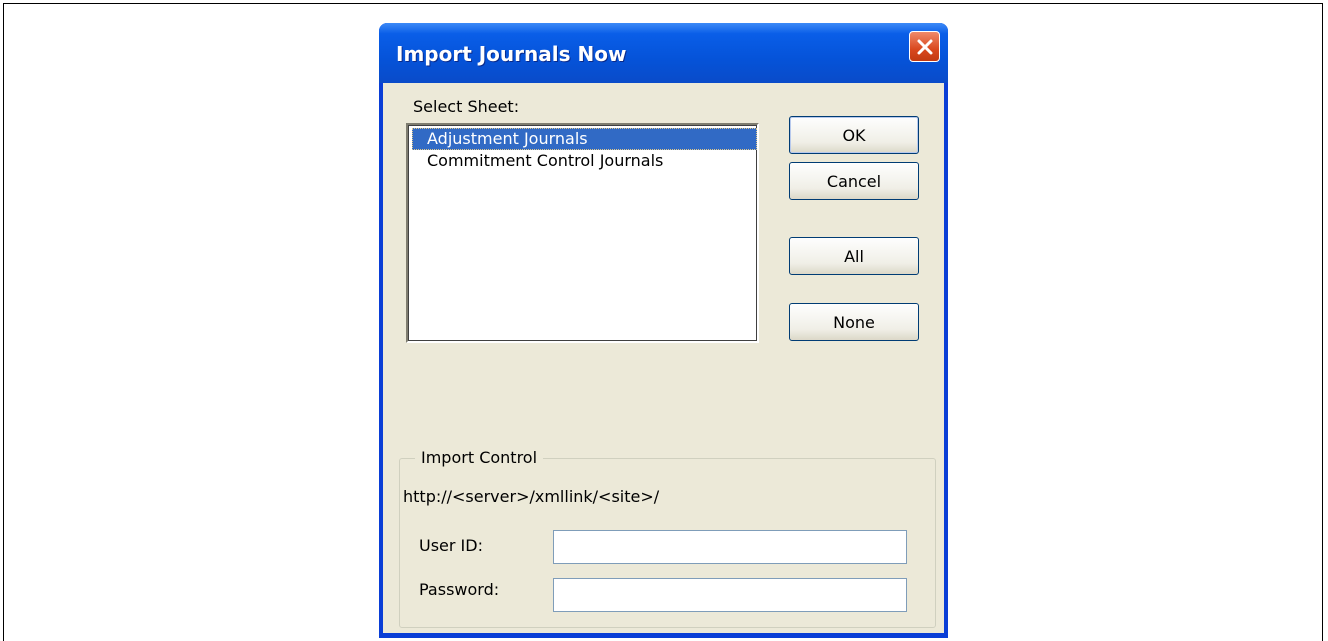  Describe the element at coordinates (584, 161) in the screenshot. I see `list-item-commitment-control-journals: Commitment Control Journals` at that location.